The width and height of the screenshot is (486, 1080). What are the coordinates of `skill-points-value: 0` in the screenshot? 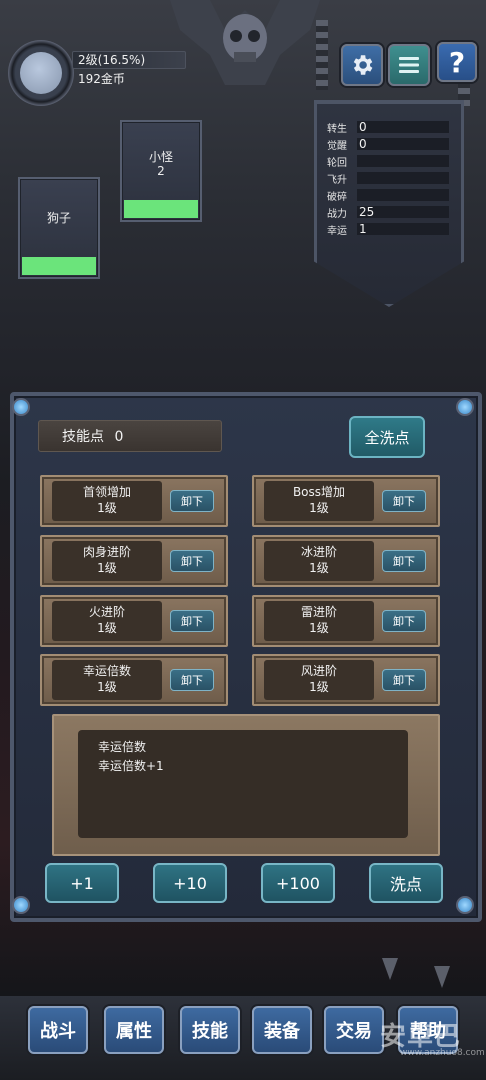 It's located at (119, 437).